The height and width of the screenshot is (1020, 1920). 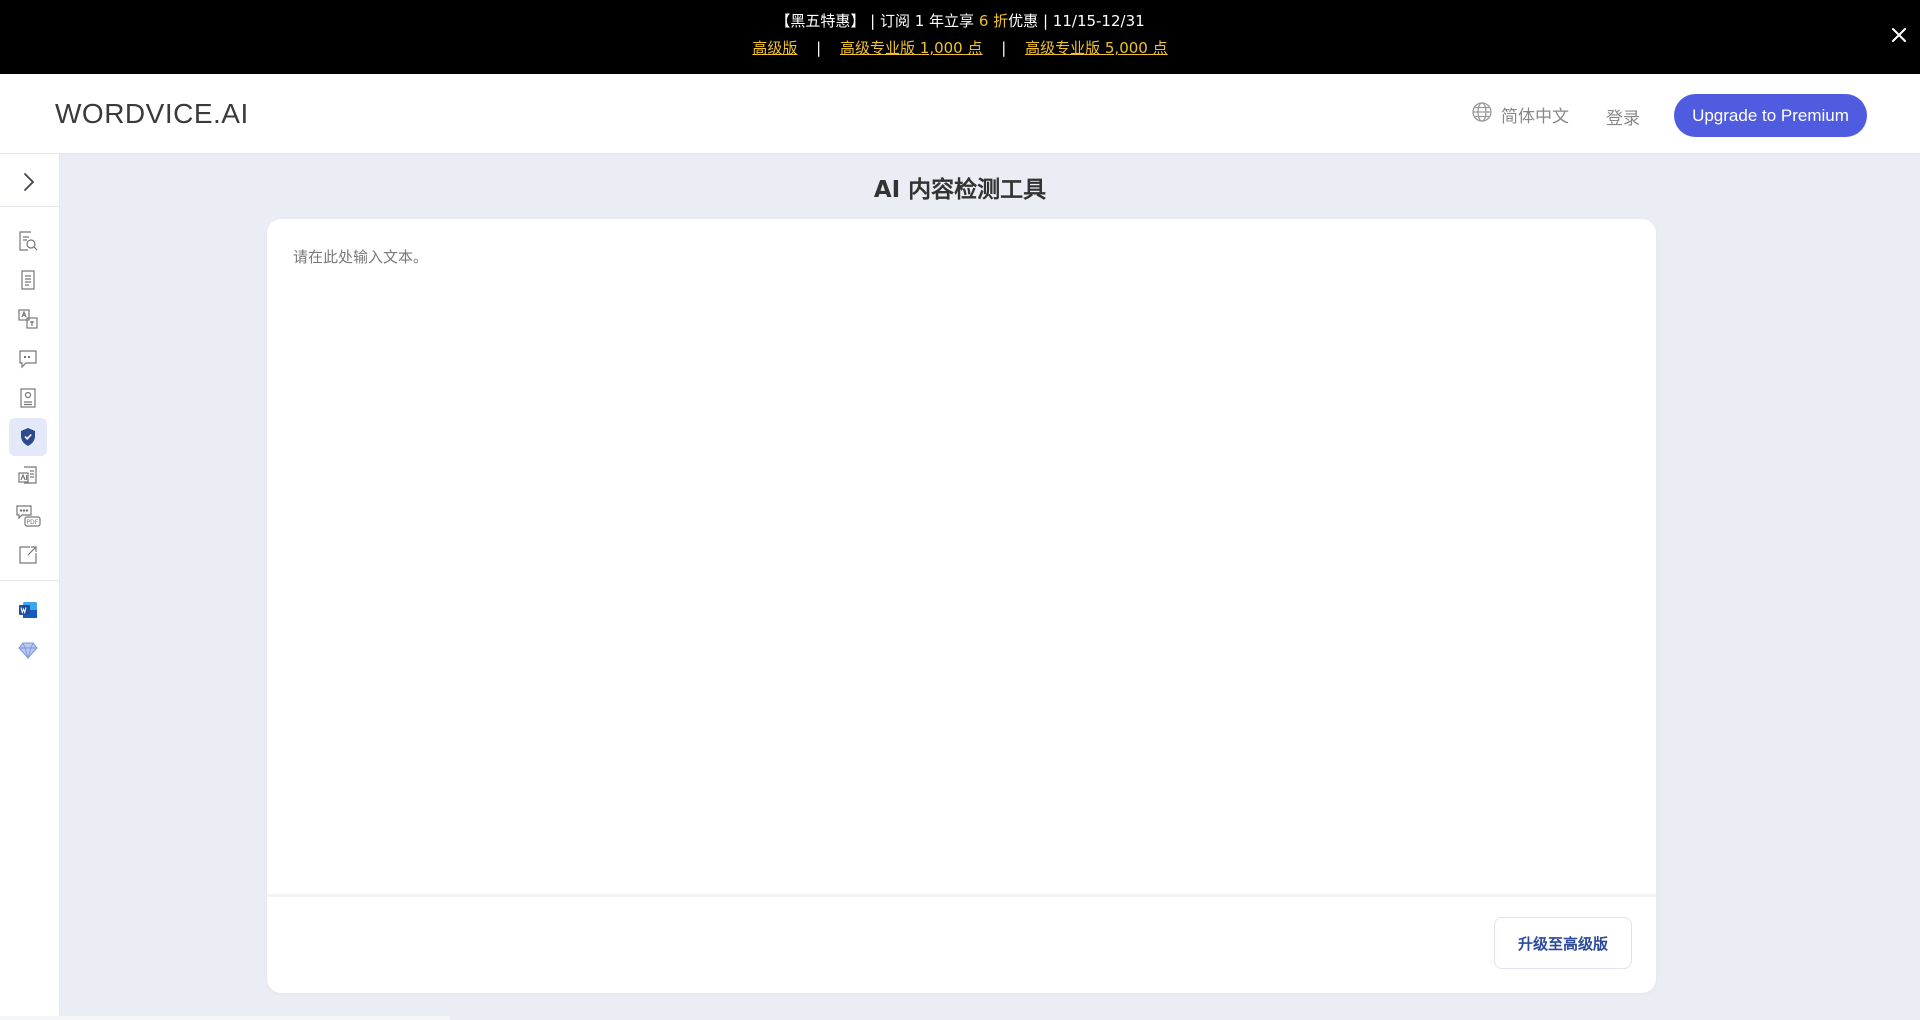 I want to click on quote-chat-icon, so click(x=28, y=359).